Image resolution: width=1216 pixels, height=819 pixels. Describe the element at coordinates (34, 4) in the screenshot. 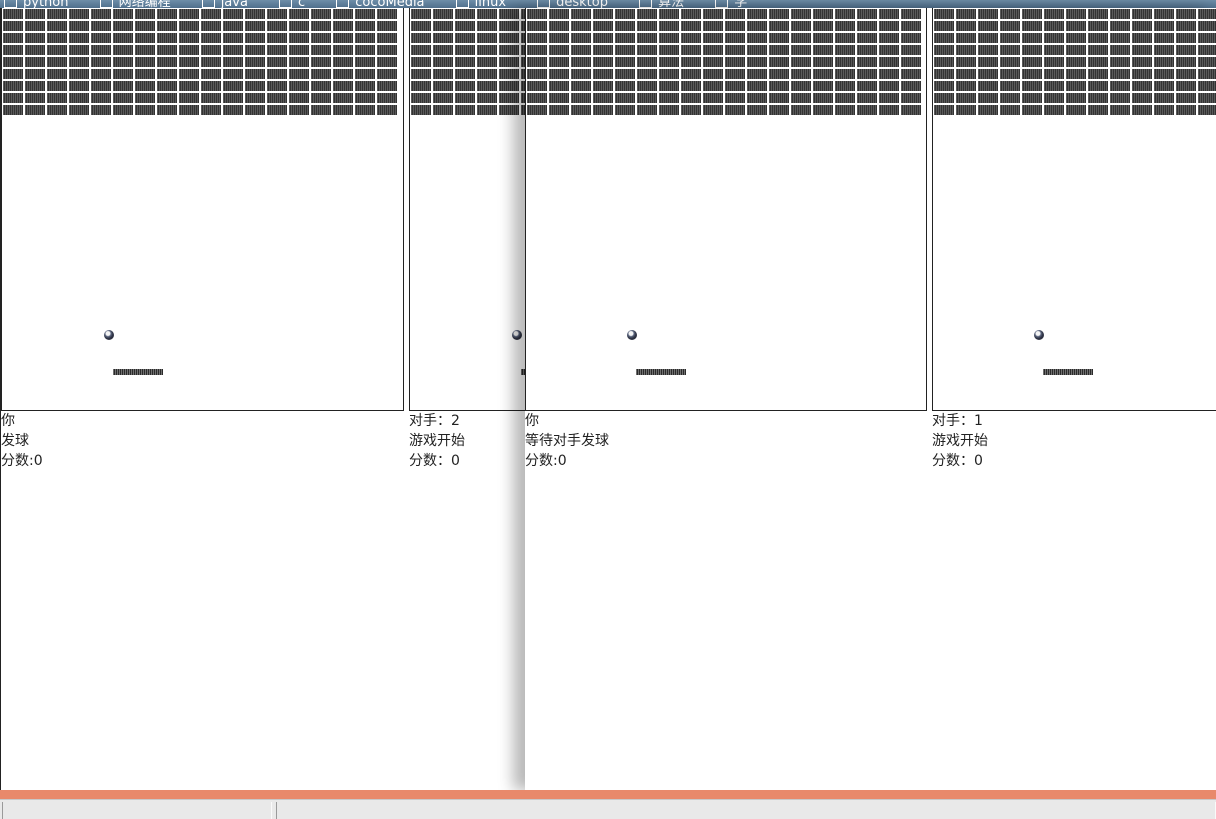

I see `bookmark-python: python` at that location.